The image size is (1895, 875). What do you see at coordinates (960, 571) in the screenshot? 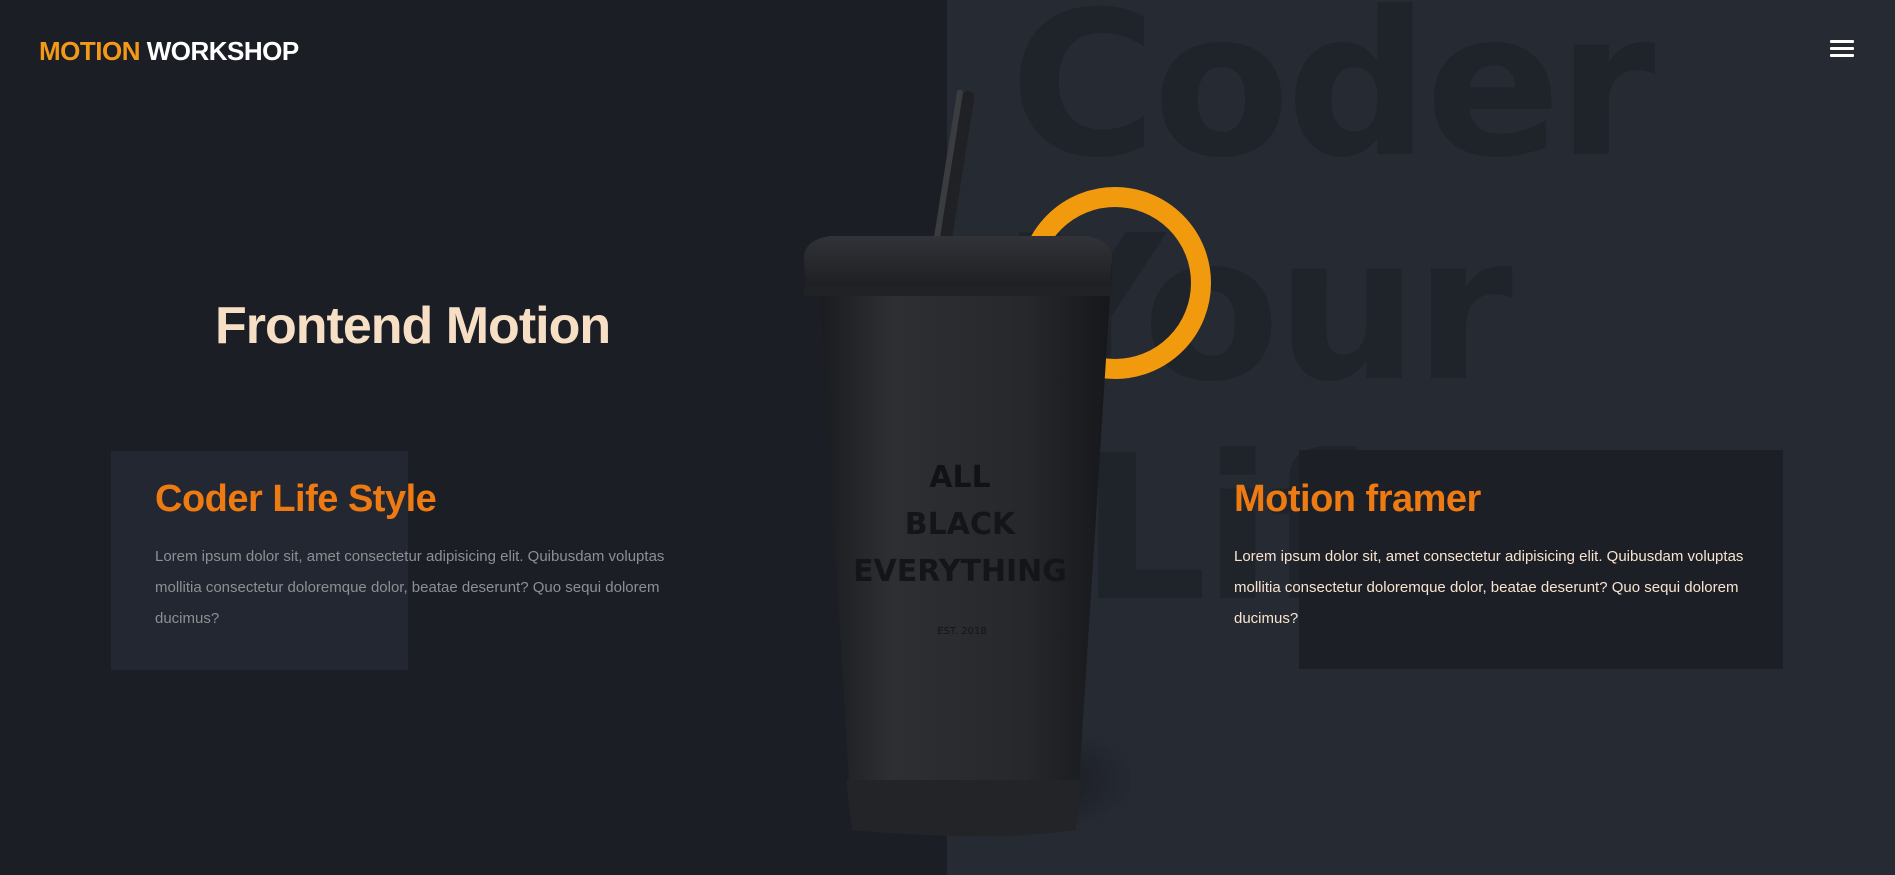
I see `cup-text-line-3: EVERYTHING` at bounding box center [960, 571].